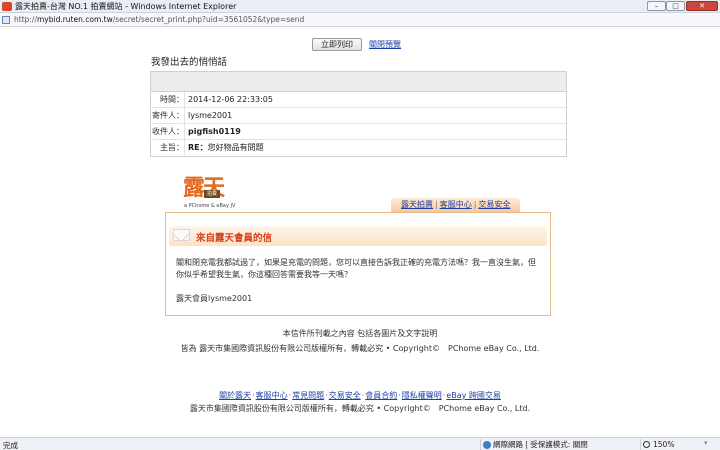 The image size is (720, 450). I want to click on sender-value: lysme2001, so click(210, 115).